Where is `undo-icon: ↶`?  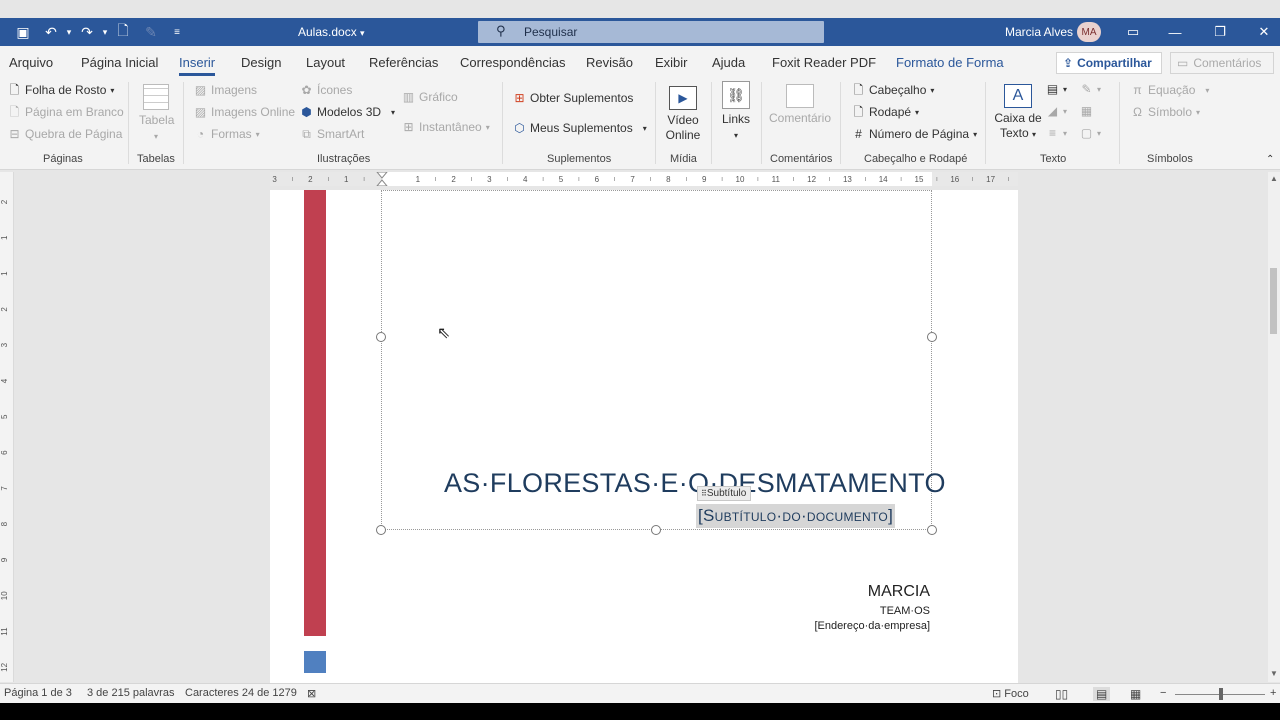
undo-icon: ↶ is located at coordinates (51, 32).